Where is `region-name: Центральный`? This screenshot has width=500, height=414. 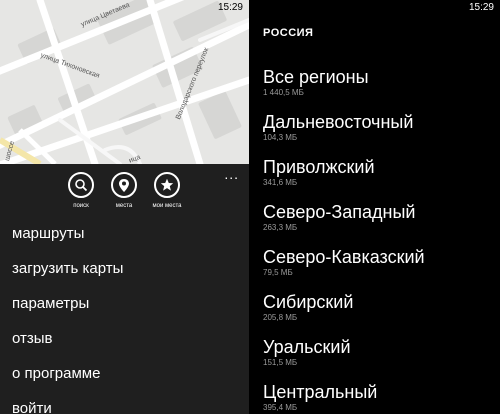
region-name: Центральный is located at coordinates (320, 392).